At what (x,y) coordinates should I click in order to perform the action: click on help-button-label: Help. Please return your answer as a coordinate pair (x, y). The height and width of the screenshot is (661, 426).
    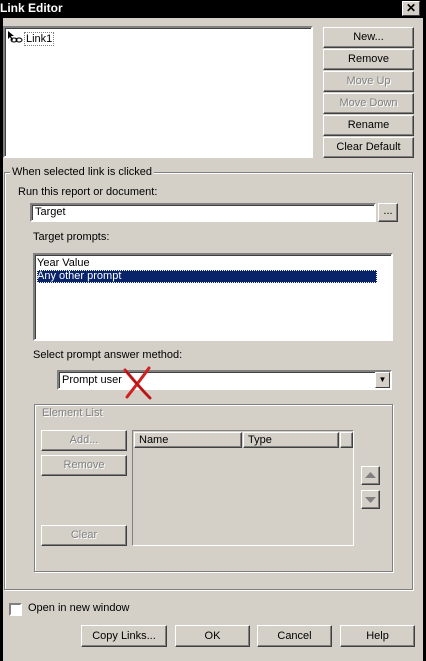
    Looking at the image, I should click on (377, 636).